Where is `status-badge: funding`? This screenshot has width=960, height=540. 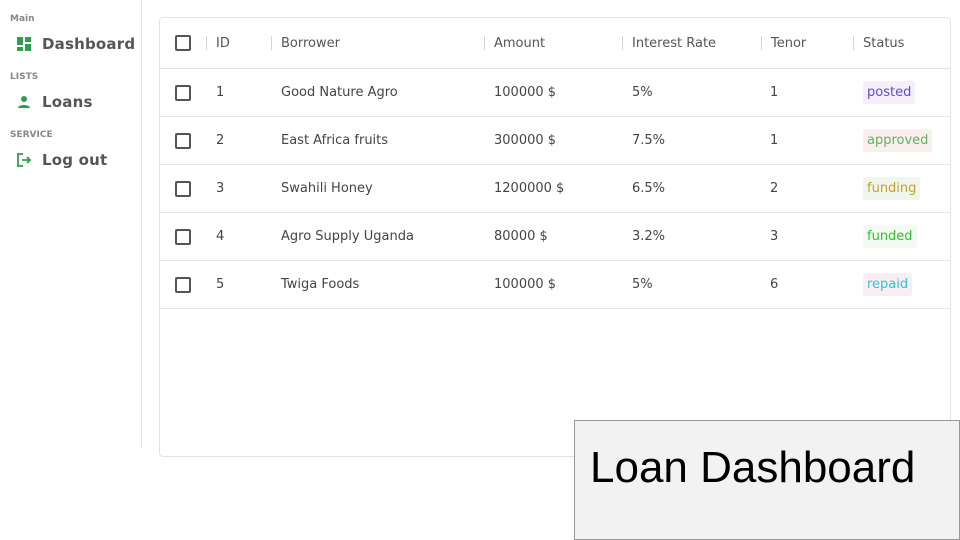
status-badge: funding is located at coordinates (892, 188).